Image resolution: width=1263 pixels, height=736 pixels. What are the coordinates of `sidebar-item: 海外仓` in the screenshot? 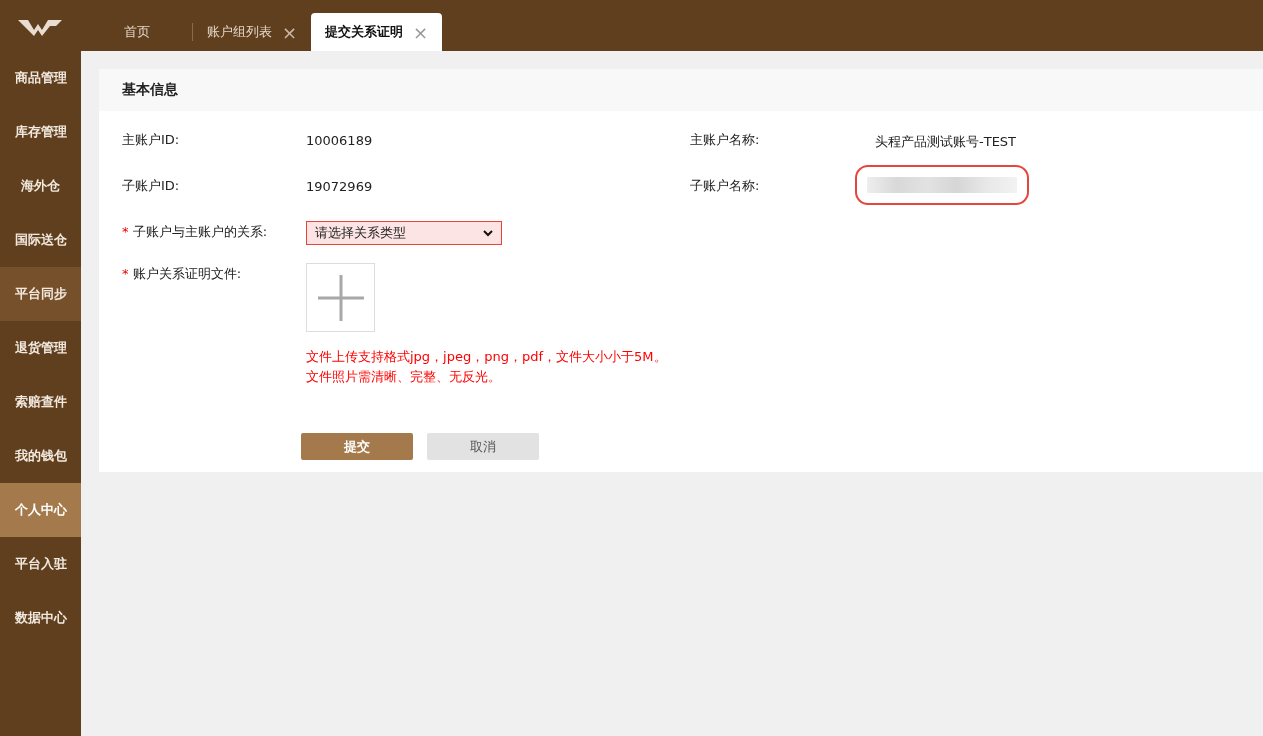 It's located at (40, 186).